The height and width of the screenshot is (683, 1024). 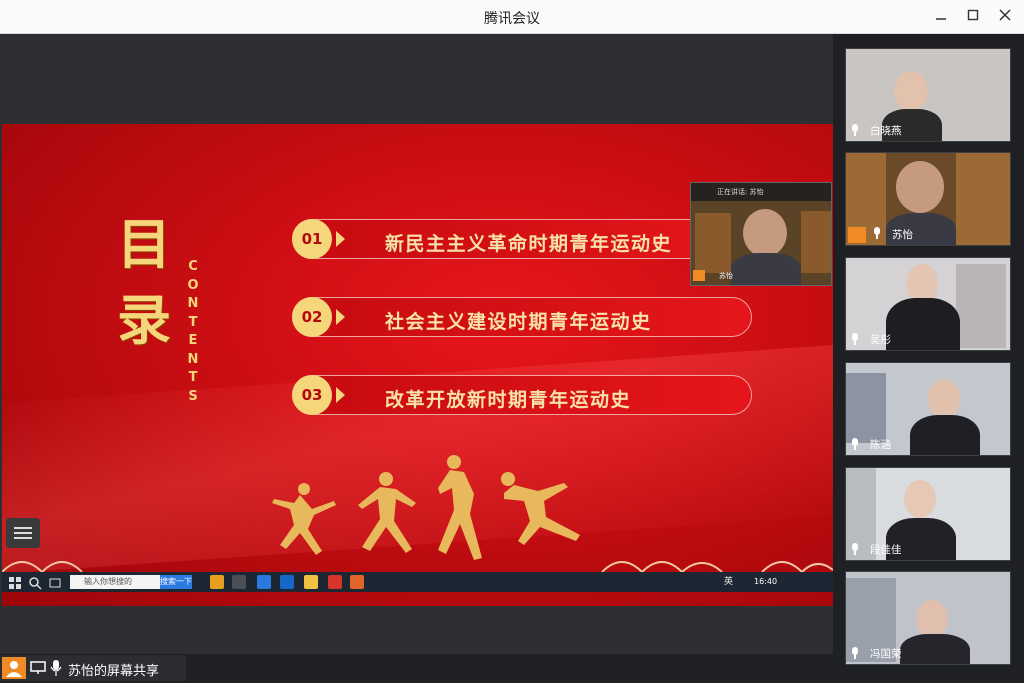 I want to click on participant-tile-5: 段佳佳, so click(x=928, y=514).